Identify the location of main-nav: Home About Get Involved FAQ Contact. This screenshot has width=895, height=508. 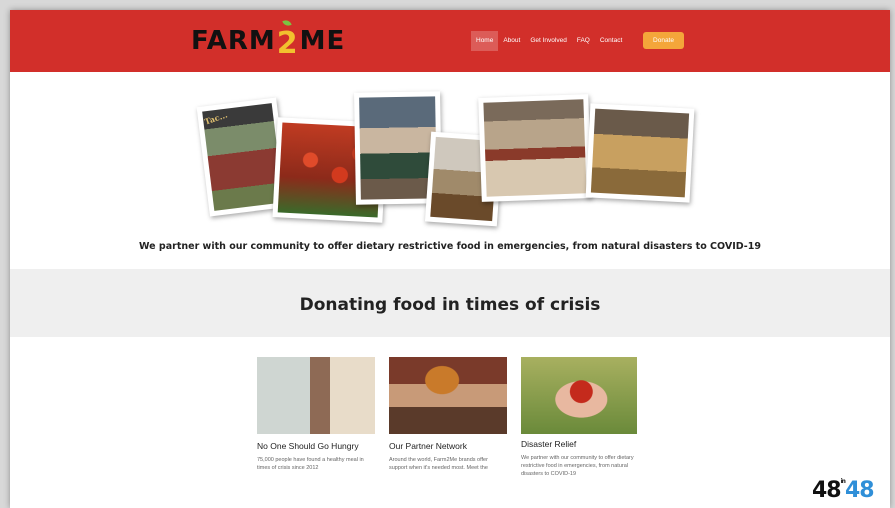
(549, 41).